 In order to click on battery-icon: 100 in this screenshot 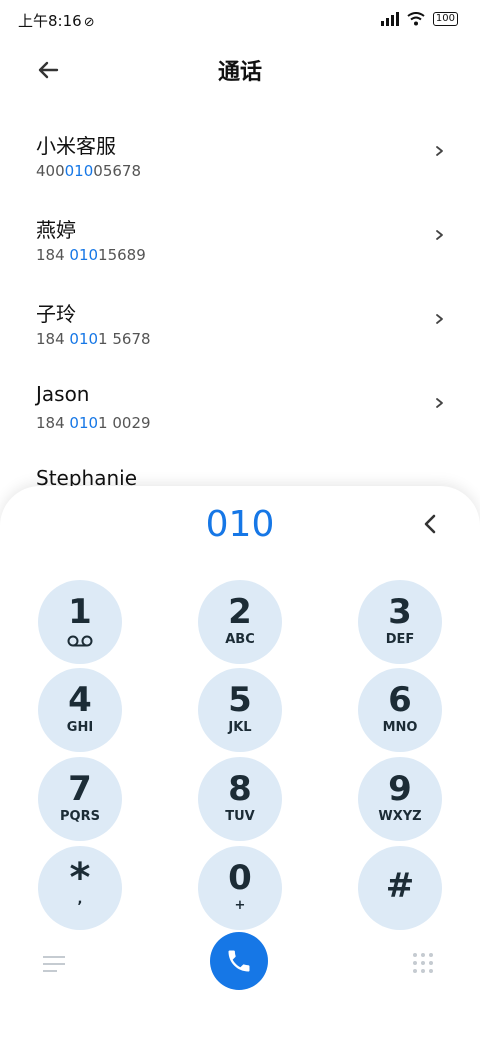, I will do `click(445, 19)`.